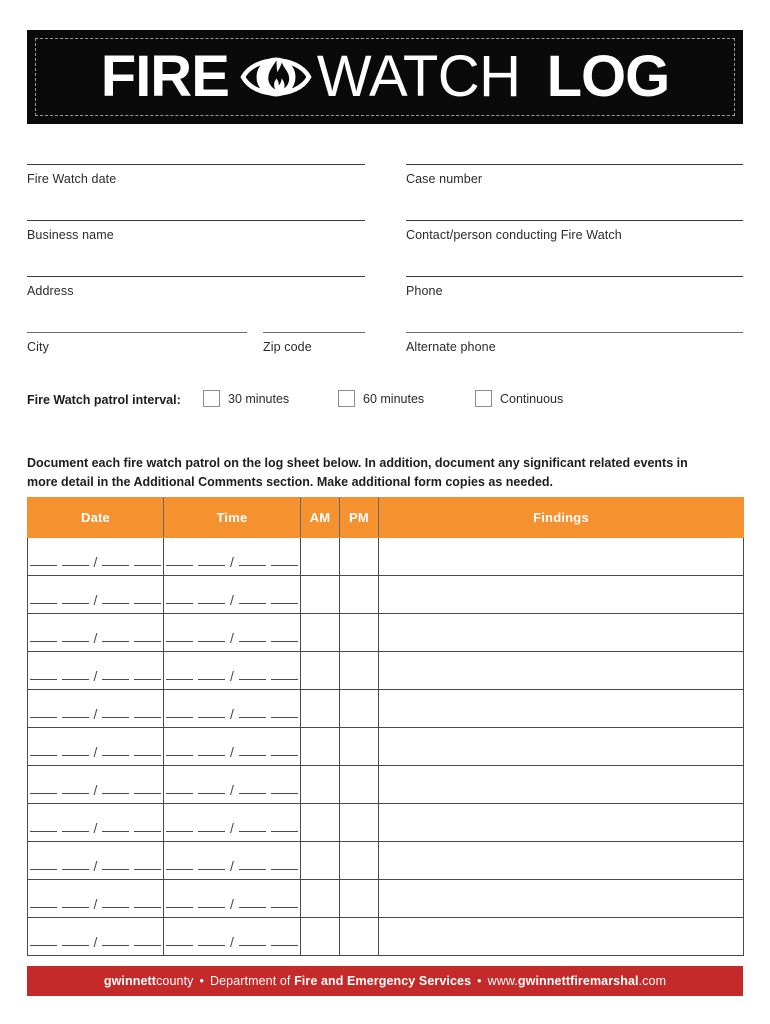 The width and height of the screenshot is (770, 1024). Describe the element at coordinates (394, 398) in the screenshot. I see `checkbox-60-minutes-label: 60 minutes` at that location.